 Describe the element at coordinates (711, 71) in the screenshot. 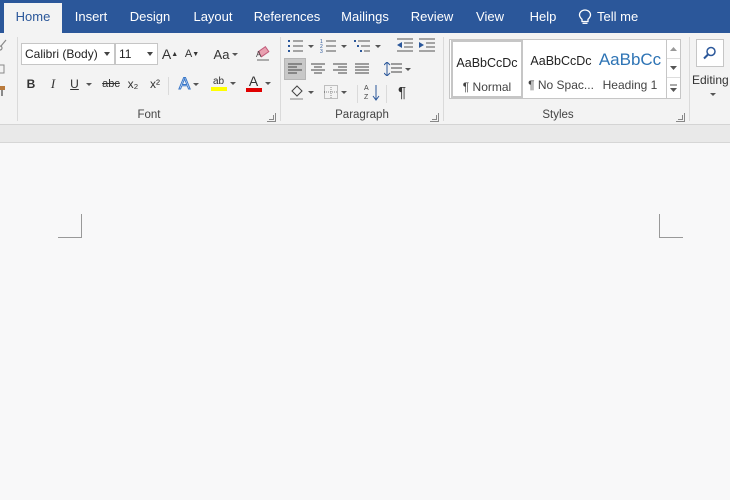

I see `editing-button: Editing` at that location.